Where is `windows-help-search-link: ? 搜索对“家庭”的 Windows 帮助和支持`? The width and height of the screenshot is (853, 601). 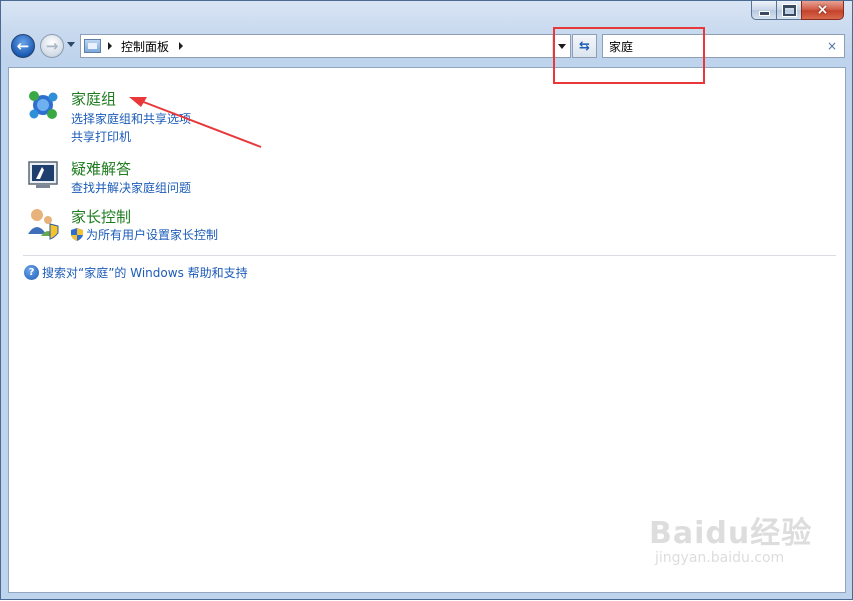
windows-help-search-link: ? 搜索对“家庭”的 Windows 帮助和支持 is located at coordinates (136, 272).